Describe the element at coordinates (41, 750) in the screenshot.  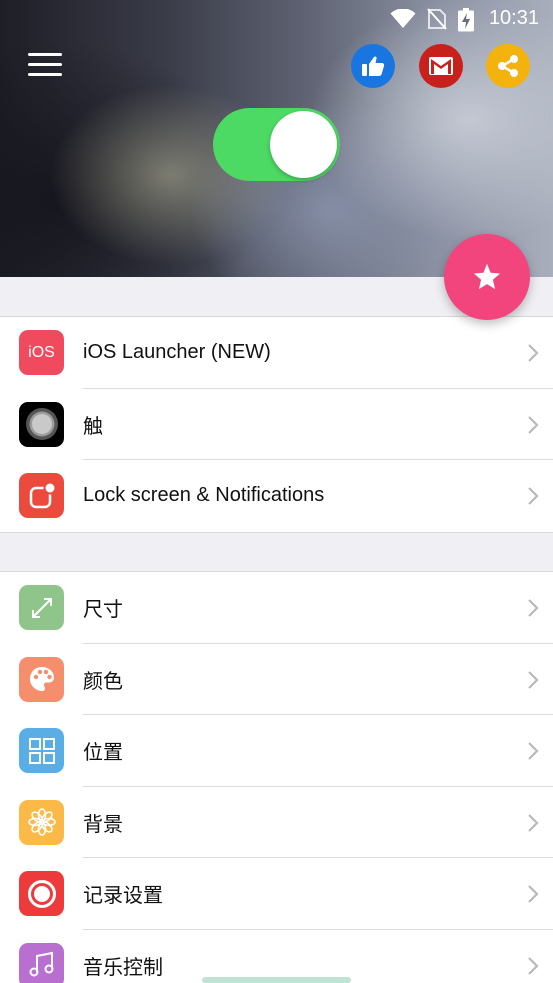
I see `grid-position-icon` at that location.